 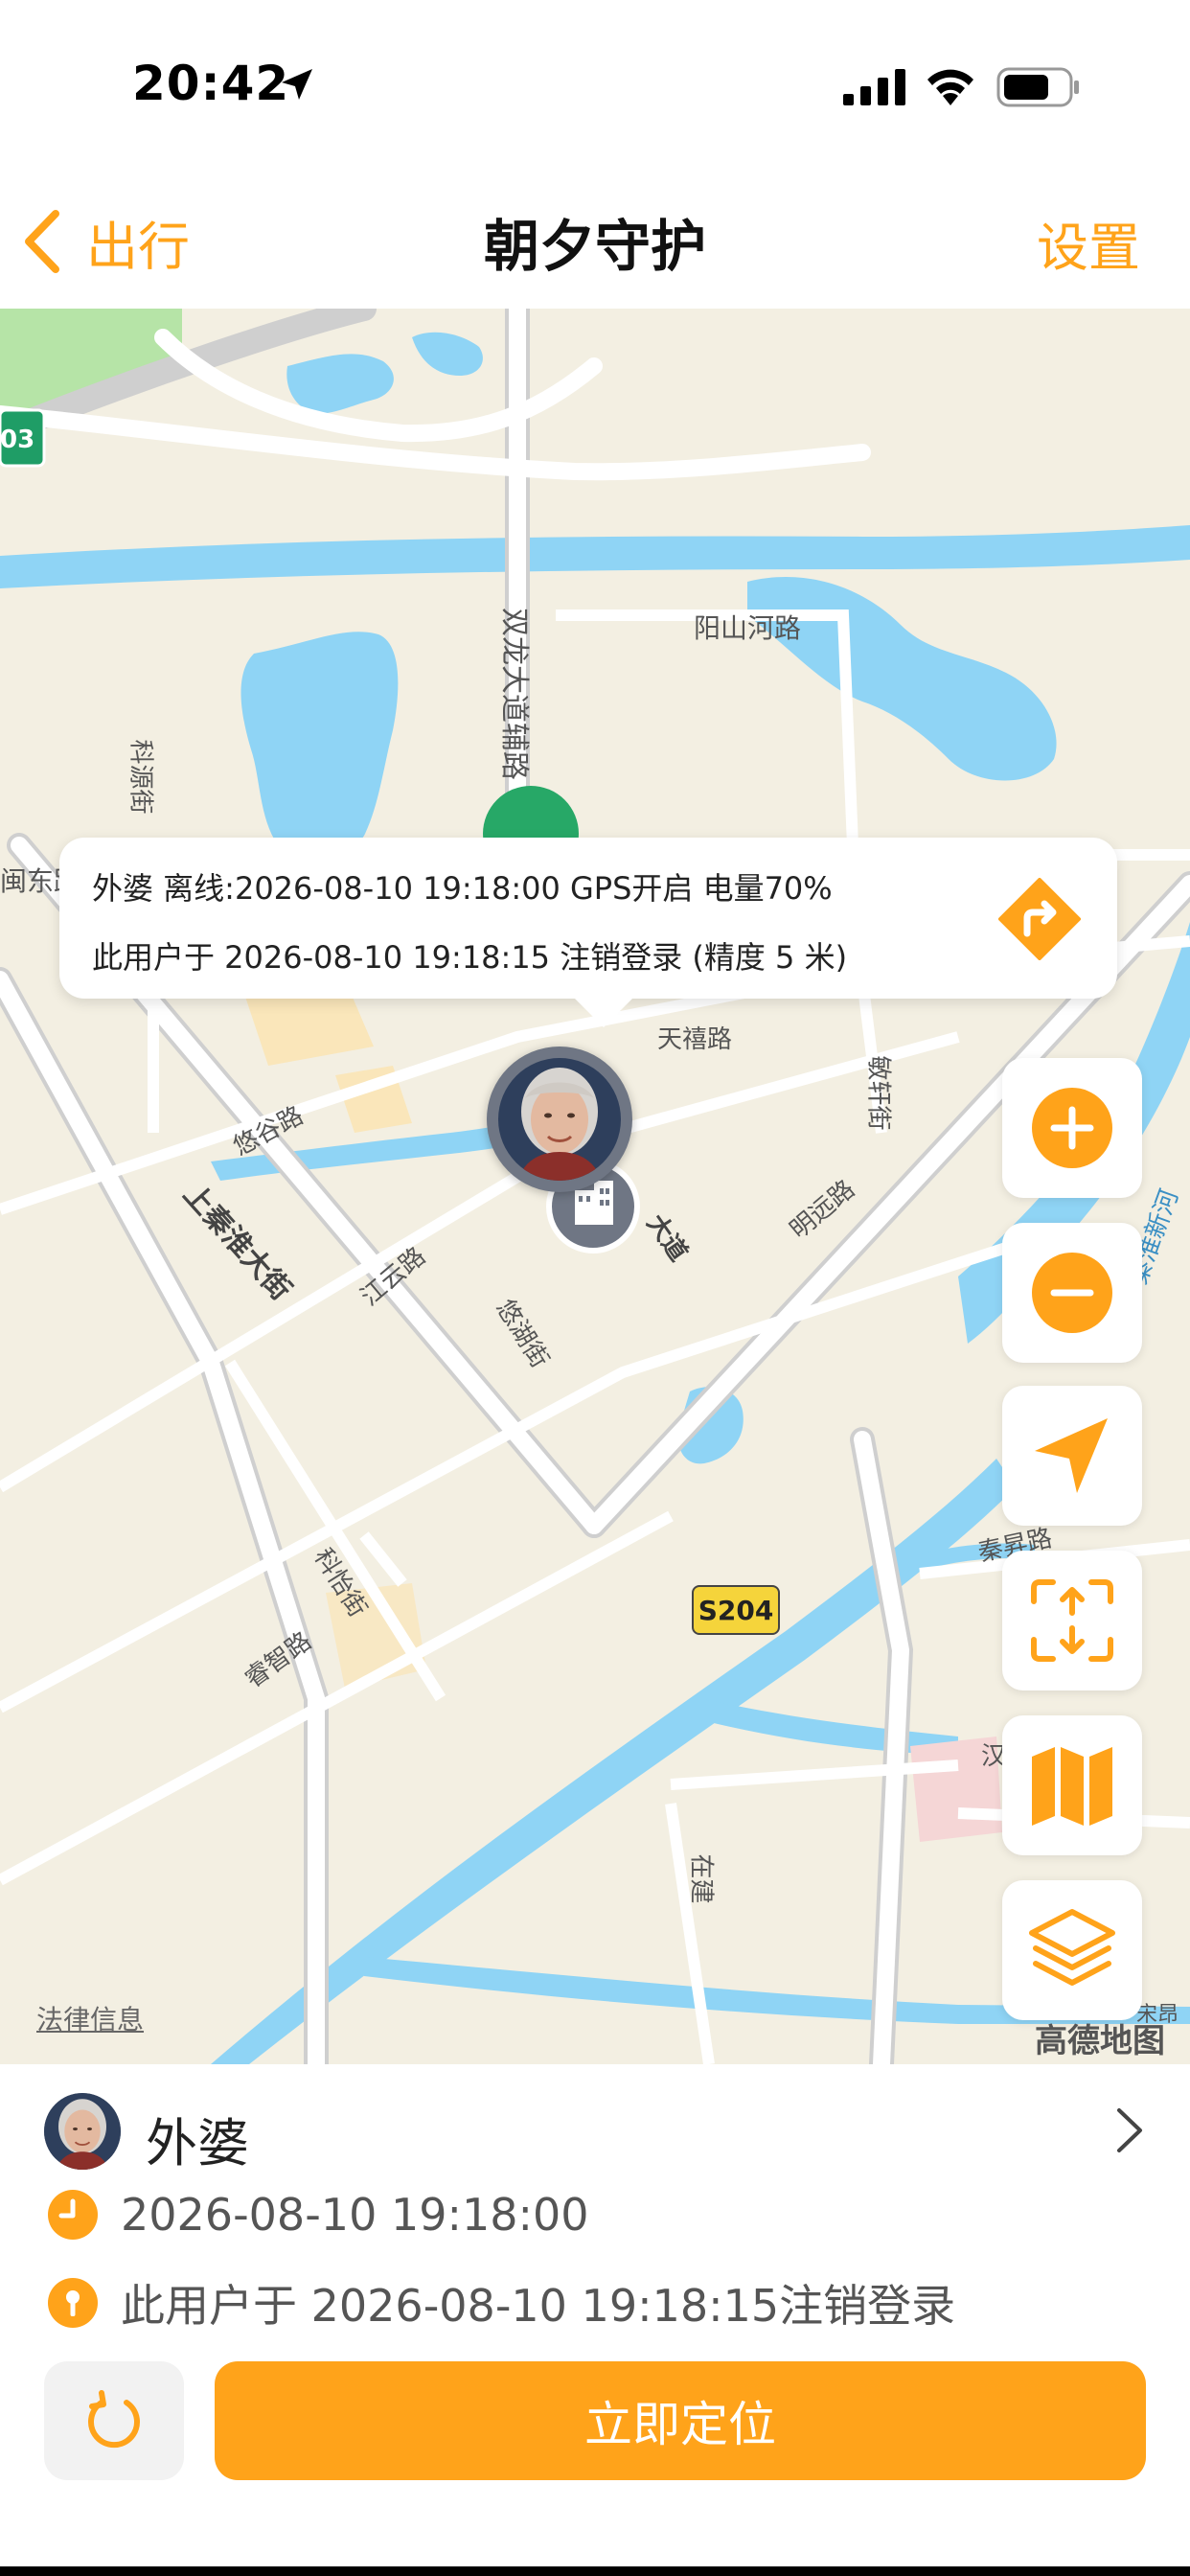 I want to click on location-pin-icon, so click(x=73, y=2303).